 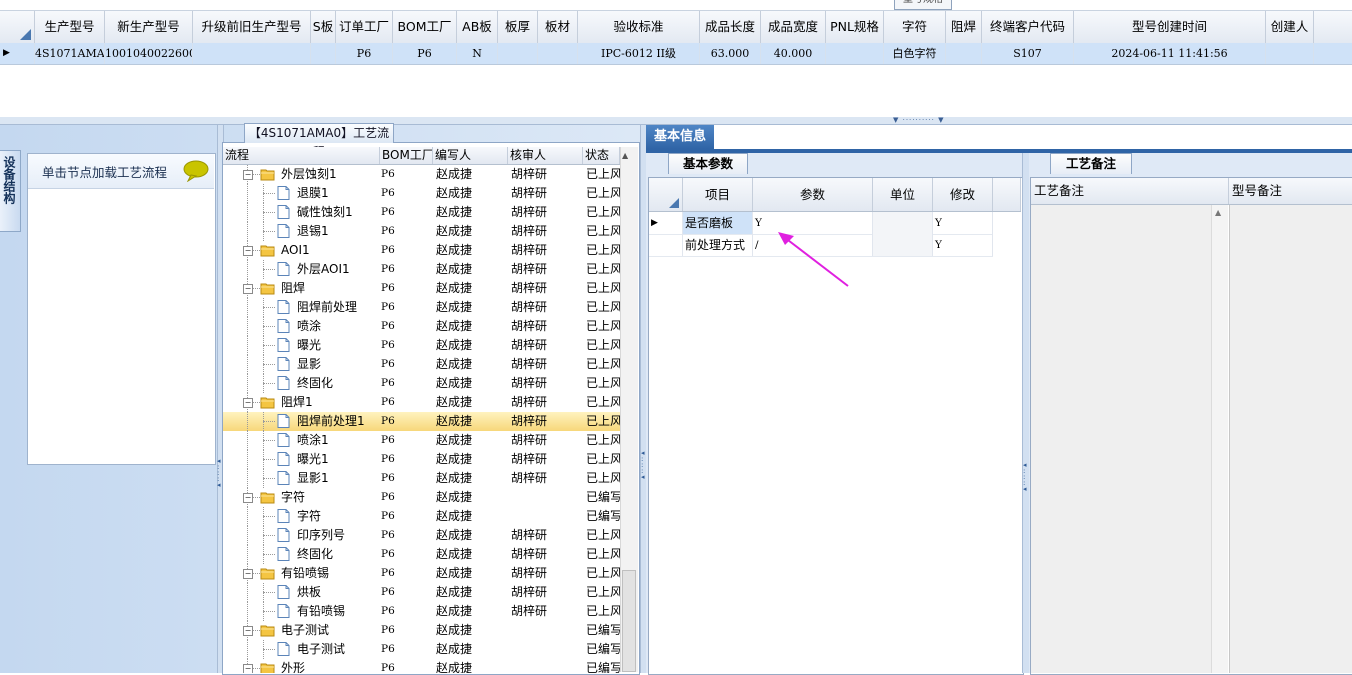 What do you see at coordinates (300, 326) in the screenshot?
I see `flow-node-cell: 喷涂` at bounding box center [300, 326].